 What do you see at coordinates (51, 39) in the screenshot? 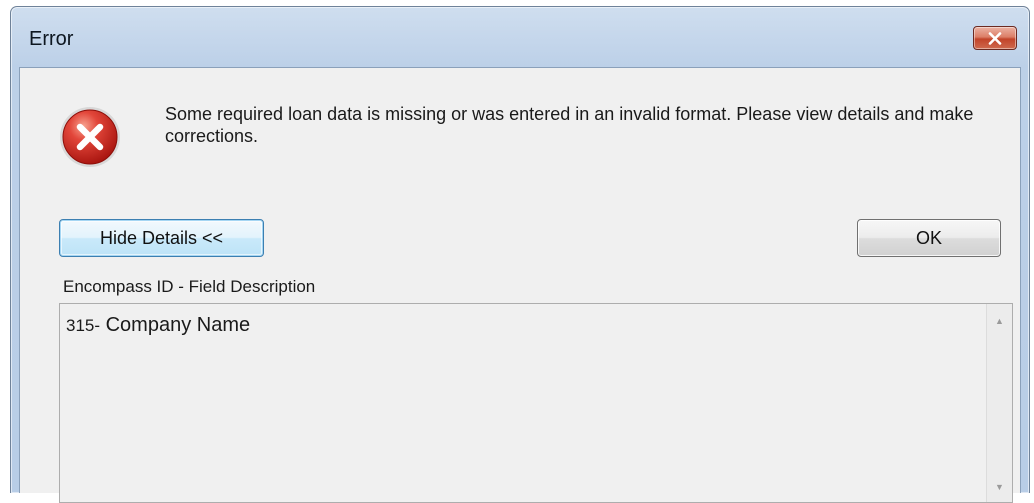
I see `window-title: Error` at bounding box center [51, 39].